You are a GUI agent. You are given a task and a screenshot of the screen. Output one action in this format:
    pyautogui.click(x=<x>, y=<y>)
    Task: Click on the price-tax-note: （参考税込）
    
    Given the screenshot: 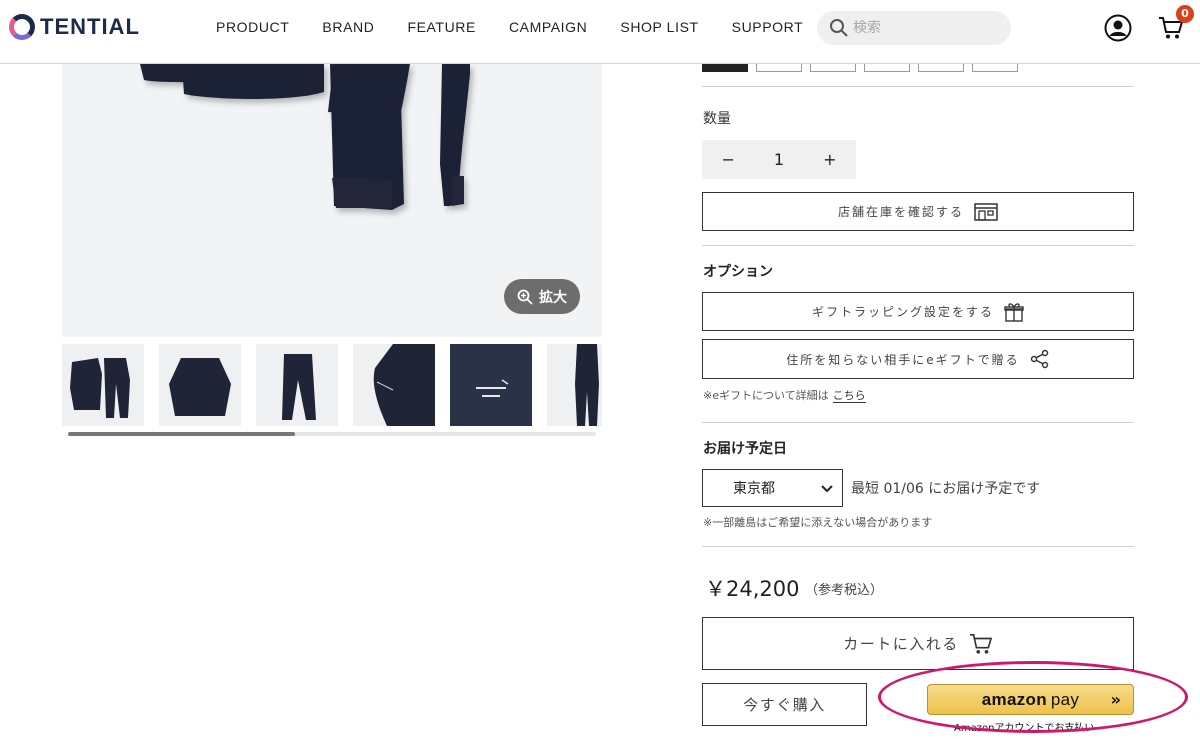 What is the action you would take?
    pyautogui.click(x=844, y=590)
    